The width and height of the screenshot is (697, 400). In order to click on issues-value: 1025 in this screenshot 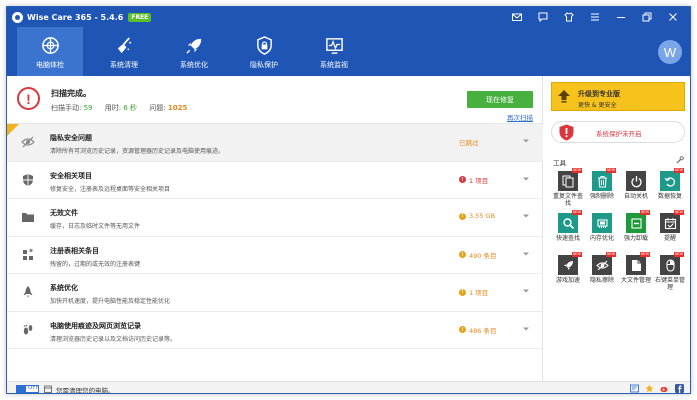, I will do `click(177, 108)`.